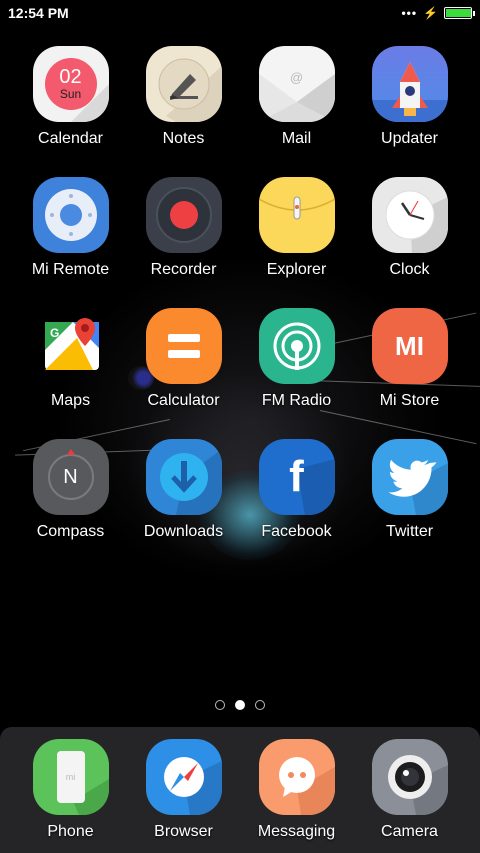  I want to click on dock-app-messaging: Messaging, so click(296, 790).